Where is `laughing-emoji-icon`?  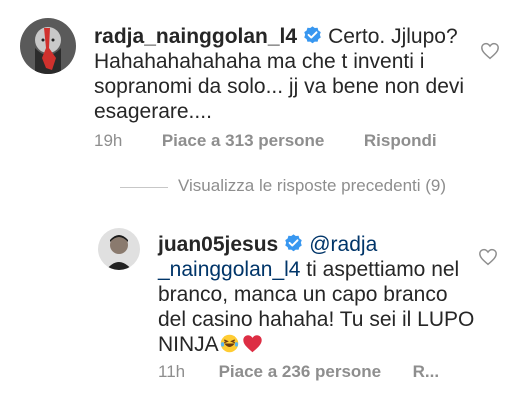 laughing-emoji-icon is located at coordinates (229, 343).